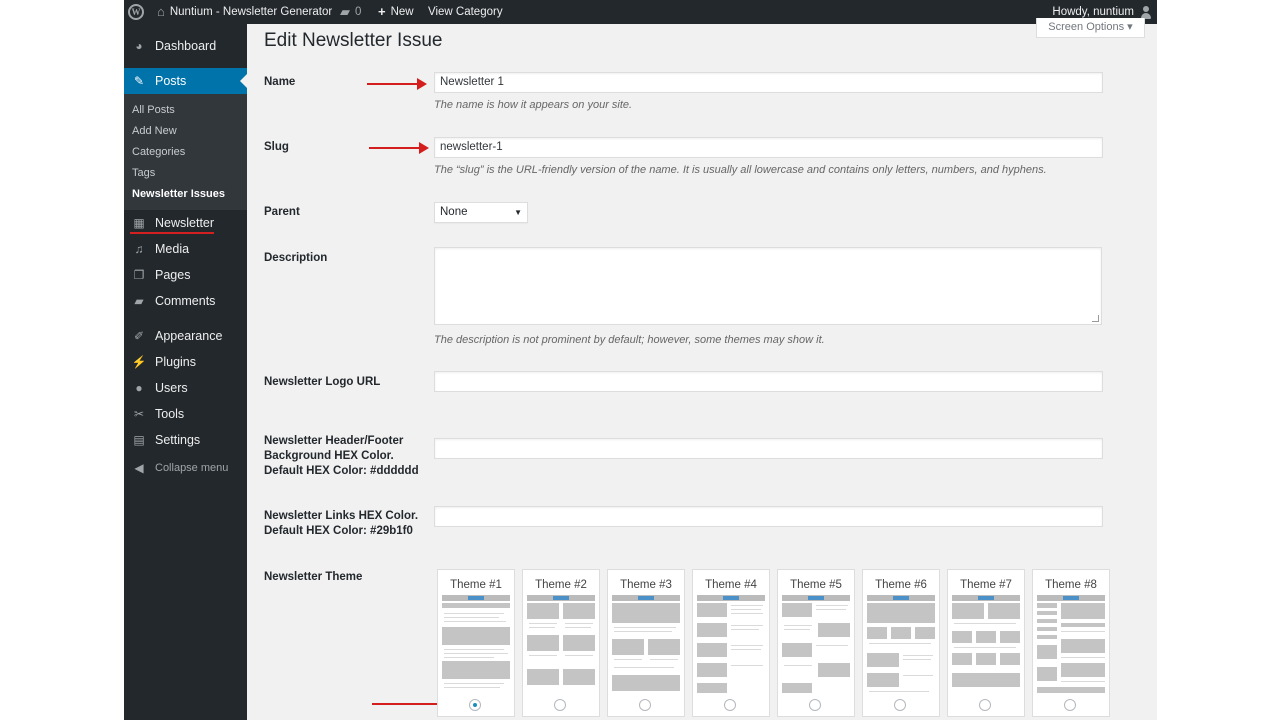  I want to click on theme-card: Theme #6, so click(901, 643).